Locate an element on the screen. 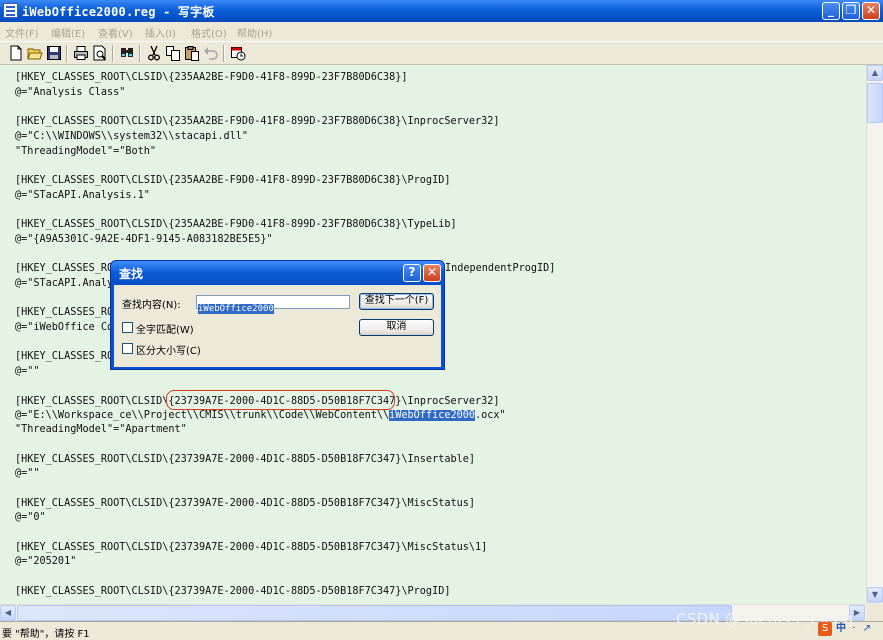 The image size is (883, 640). maximize-button: ❐ is located at coordinates (851, 11).